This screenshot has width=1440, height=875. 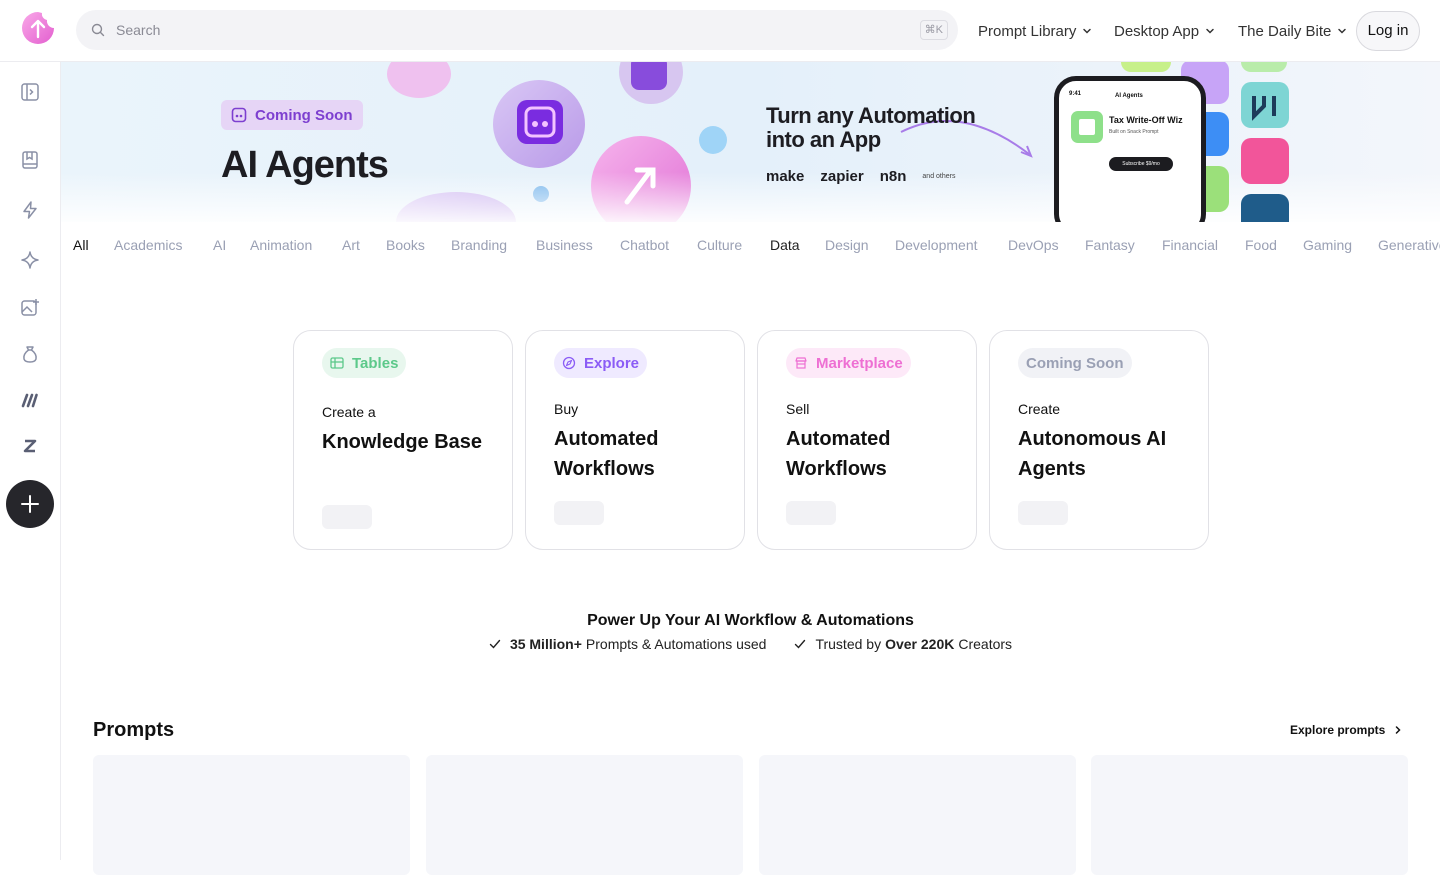 What do you see at coordinates (375, 363) in the screenshot?
I see `tables-pill-label: Tables` at bounding box center [375, 363].